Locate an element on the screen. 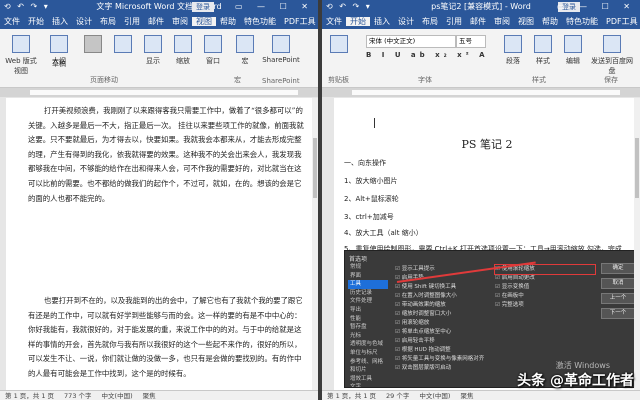 This screenshot has height=400, width=640. ps-option: 完整选项 is located at coordinates (545, 305).